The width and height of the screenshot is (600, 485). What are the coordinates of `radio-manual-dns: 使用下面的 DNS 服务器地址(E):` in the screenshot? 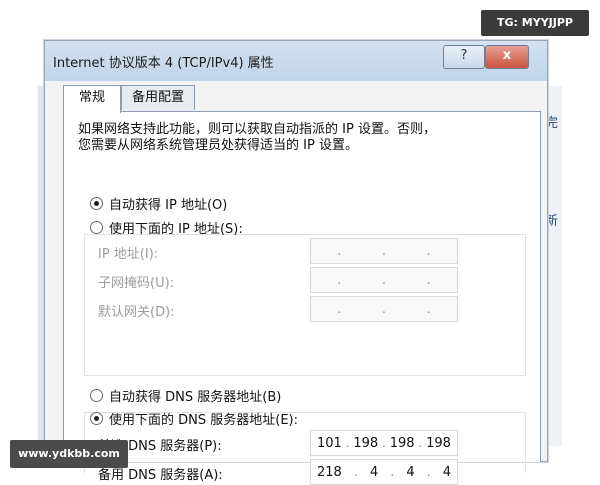 It's located at (194, 418).